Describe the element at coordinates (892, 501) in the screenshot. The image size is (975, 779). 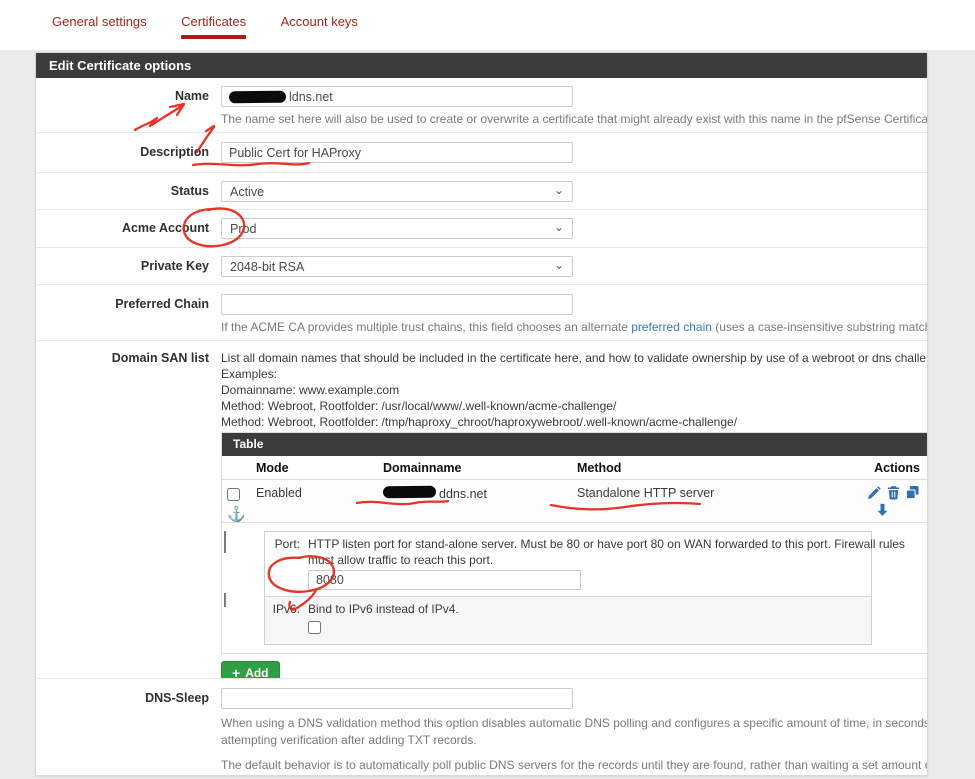
I see `row-actions` at that location.